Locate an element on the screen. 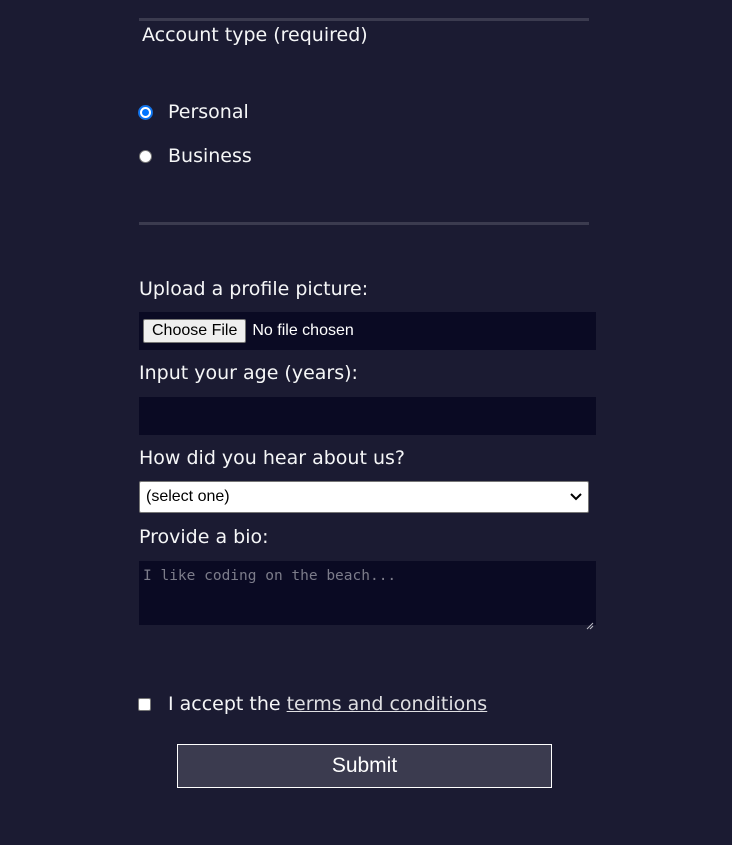 This screenshot has width=732, height=845. referrer-selected-value: (select one) is located at coordinates (188, 496).